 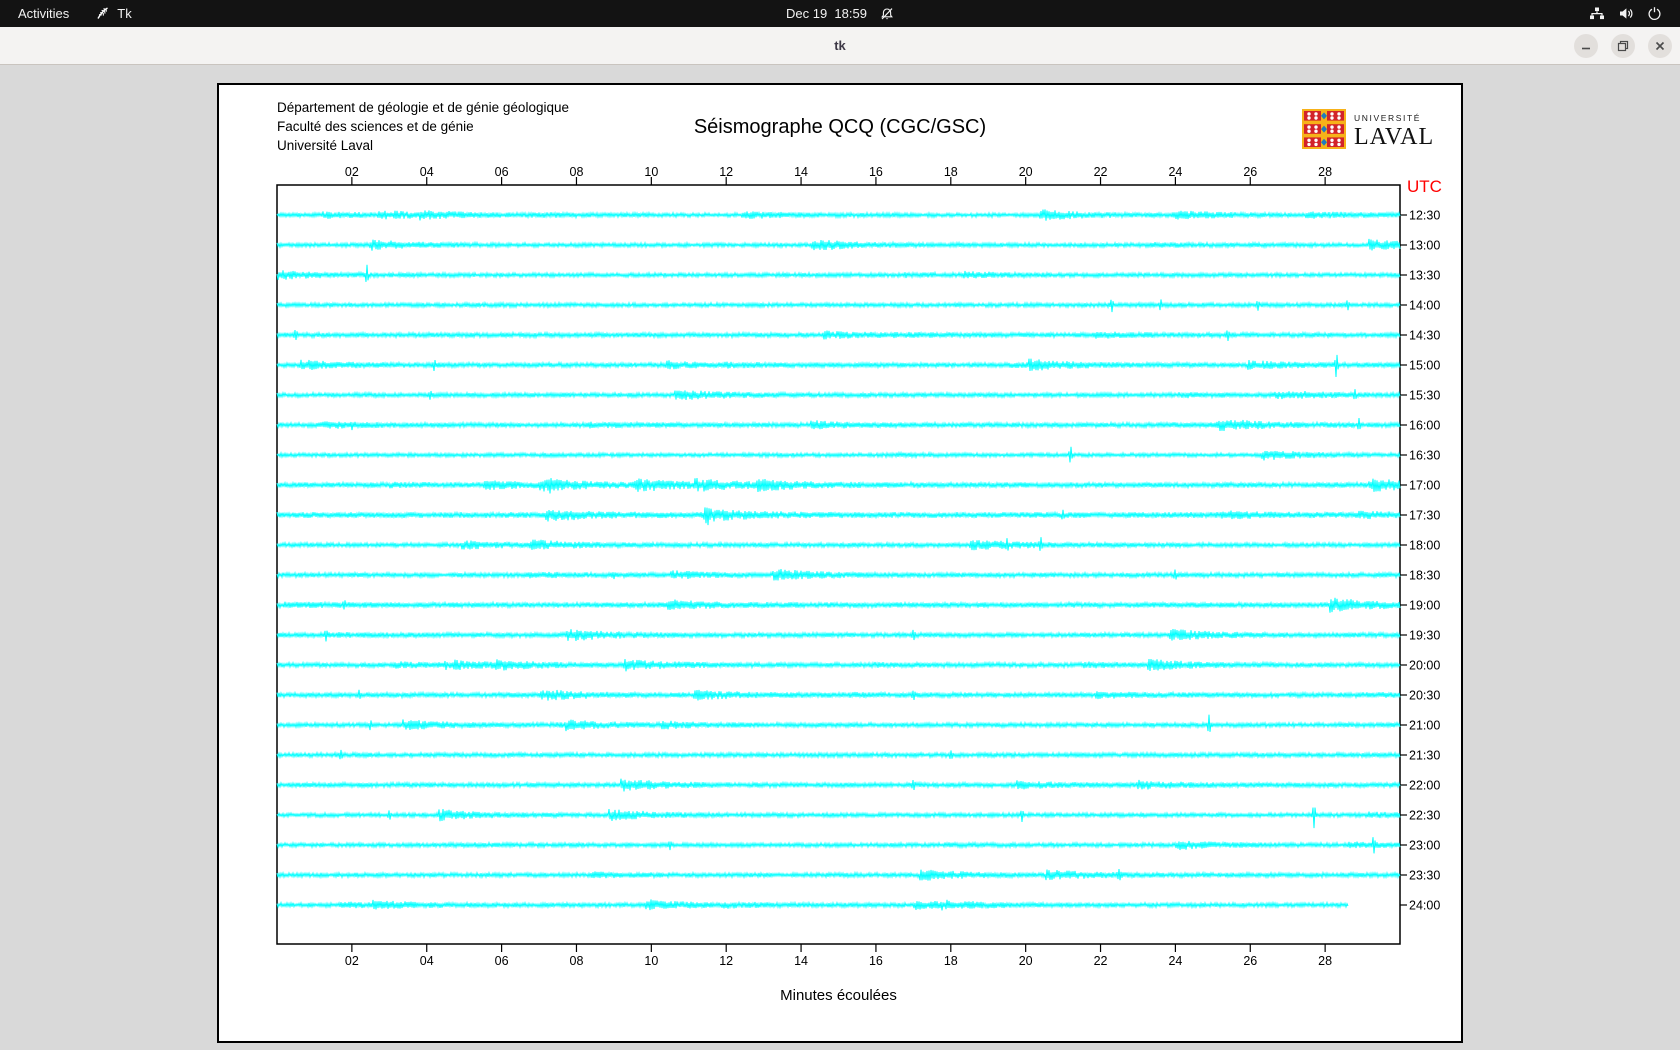 I want to click on svg-text: 21:00, so click(x=1424, y=726).